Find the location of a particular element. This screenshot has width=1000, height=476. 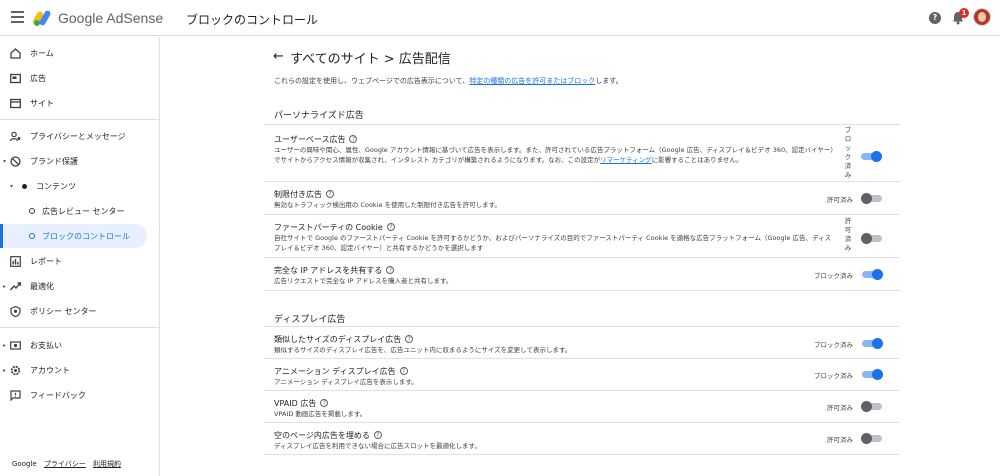

policy-icon is located at coordinates (15, 311).